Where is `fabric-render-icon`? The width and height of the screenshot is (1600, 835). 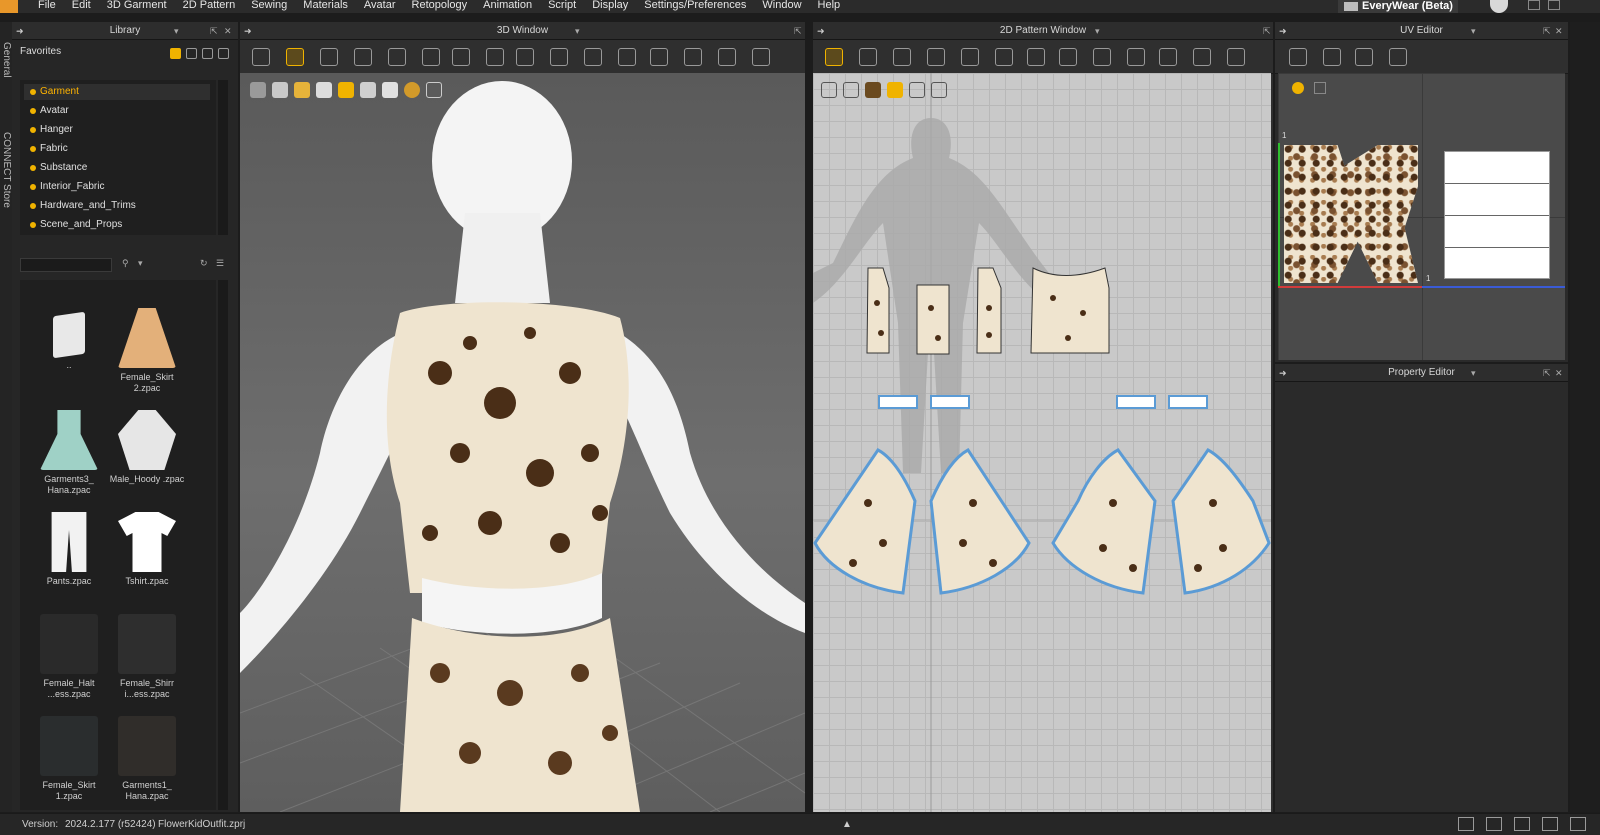
fabric-render-icon is located at coordinates (346, 90).